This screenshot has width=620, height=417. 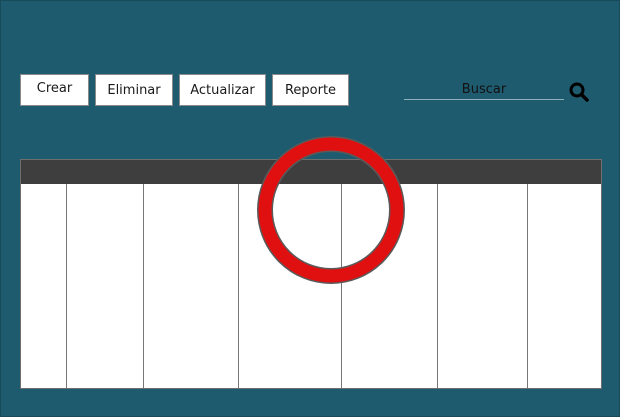 I want to click on reporte-button: Reporte, so click(x=310, y=90).